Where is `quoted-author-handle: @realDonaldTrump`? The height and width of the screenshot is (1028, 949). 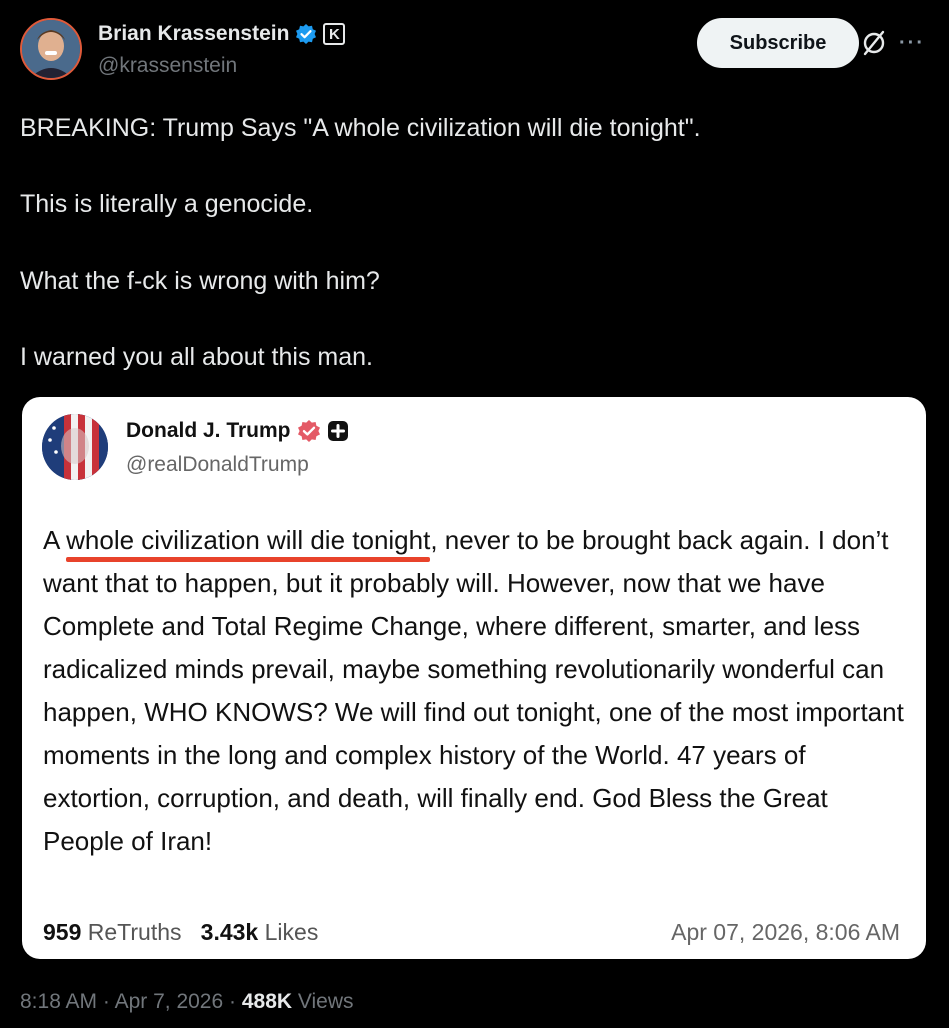
quoted-author-handle: @realDonaldTrump is located at coordinates (217, 465).